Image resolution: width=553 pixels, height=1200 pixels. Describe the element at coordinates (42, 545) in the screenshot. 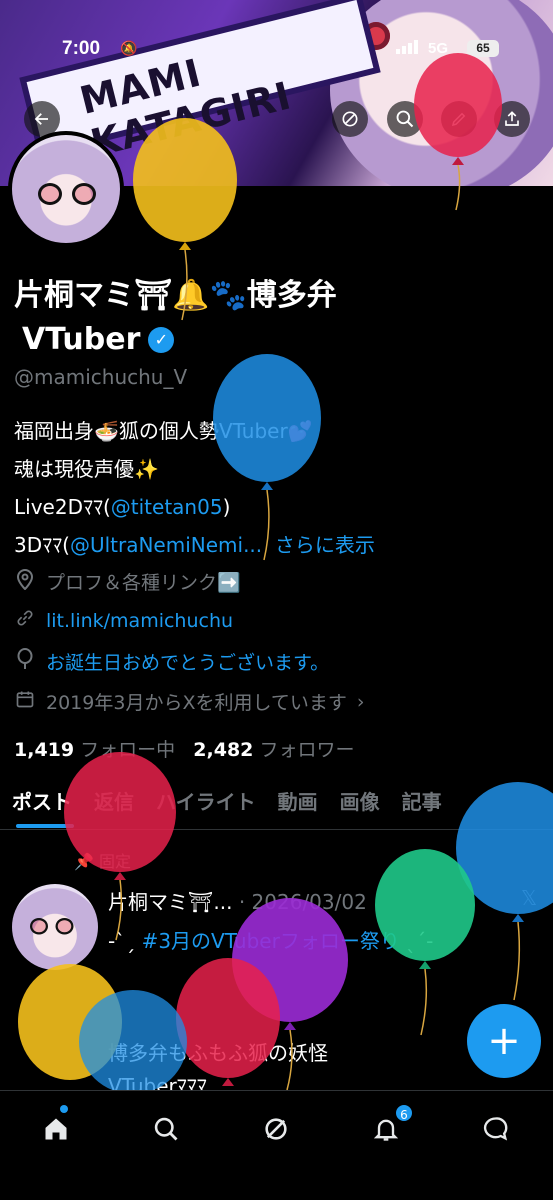

I see `bio-line-4-prefix: 3Dﾏﾏ(` at that location.